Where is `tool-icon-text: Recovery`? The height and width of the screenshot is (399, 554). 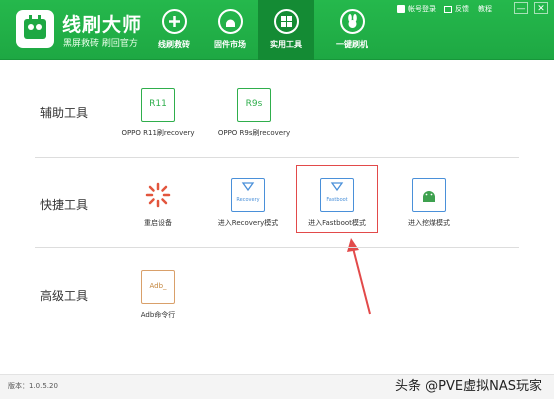 tool-icon-text: Recovery is located at coordinates (248, 200).